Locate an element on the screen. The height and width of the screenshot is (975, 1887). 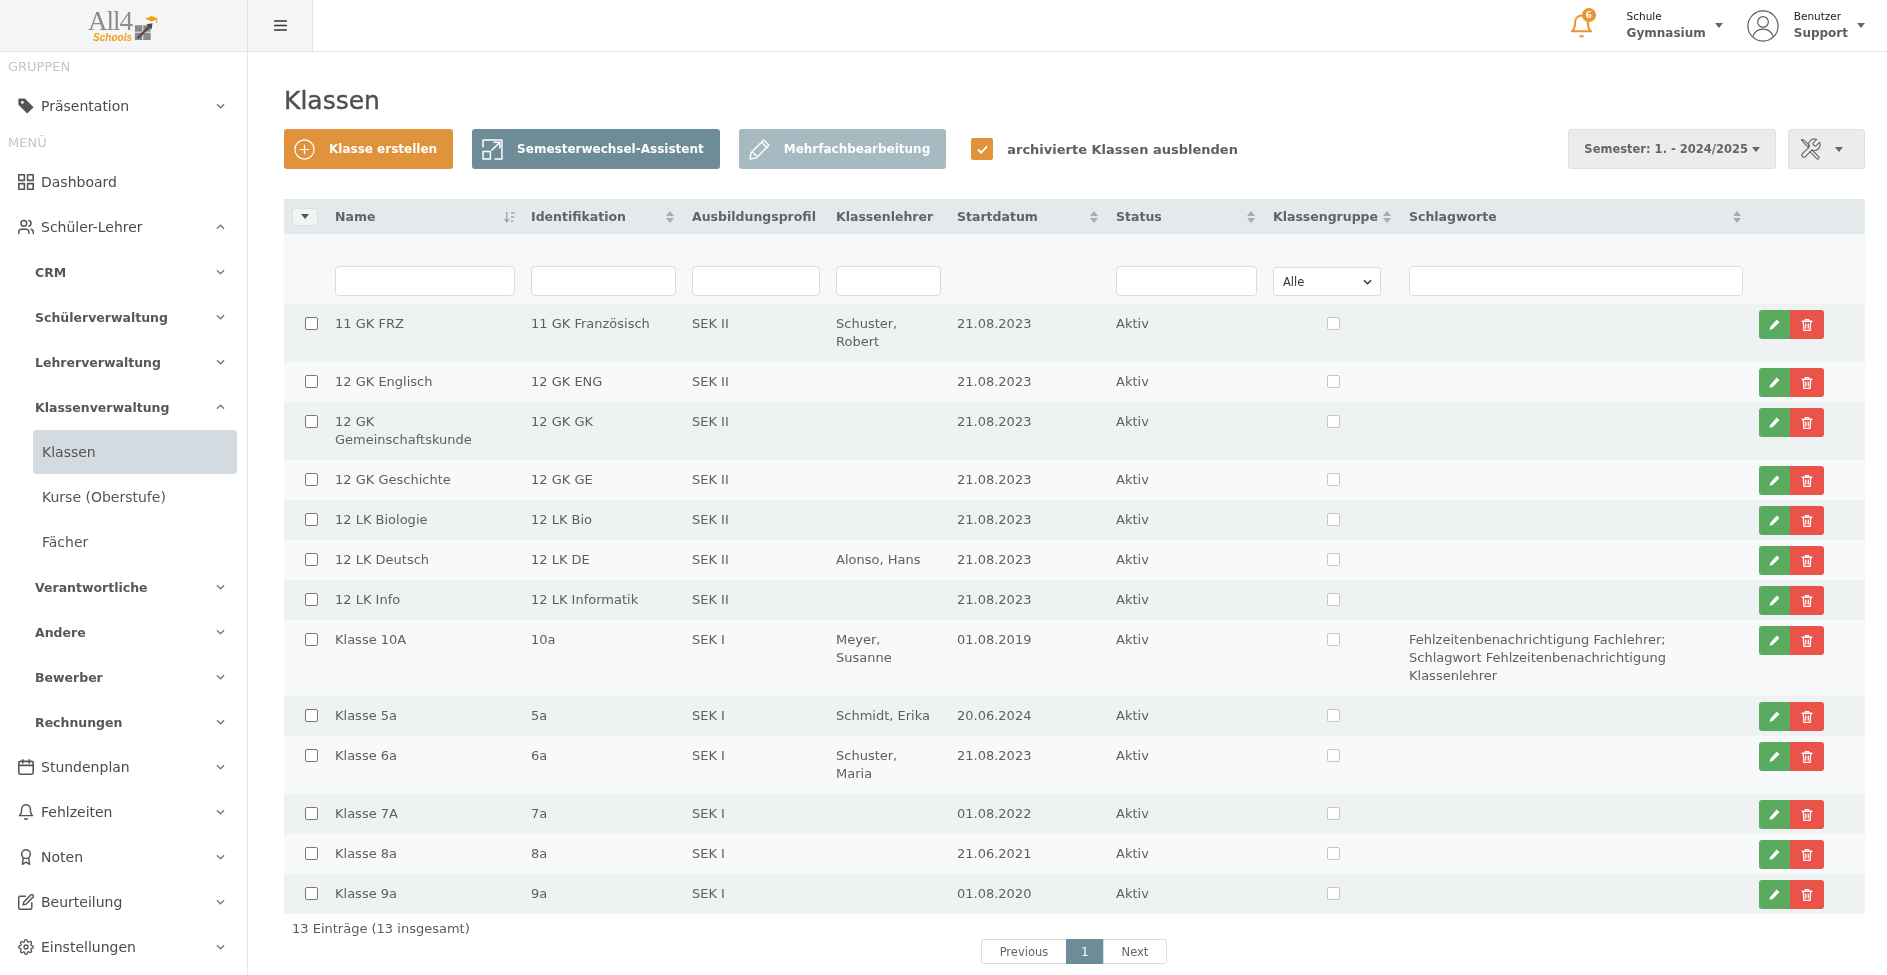
sidebar-item: Fehlzeiten is located at coordinates (122, 812).